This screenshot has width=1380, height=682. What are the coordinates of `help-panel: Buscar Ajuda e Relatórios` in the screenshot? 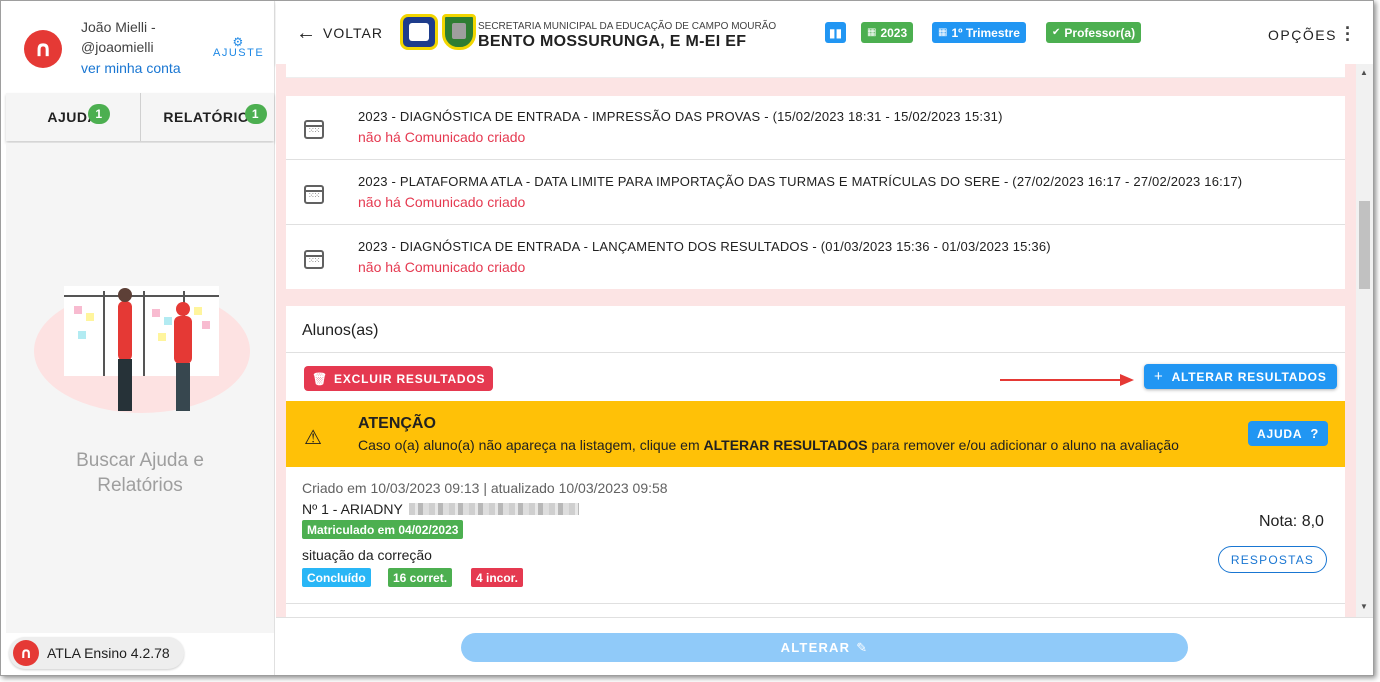 It's located at (140, 388).